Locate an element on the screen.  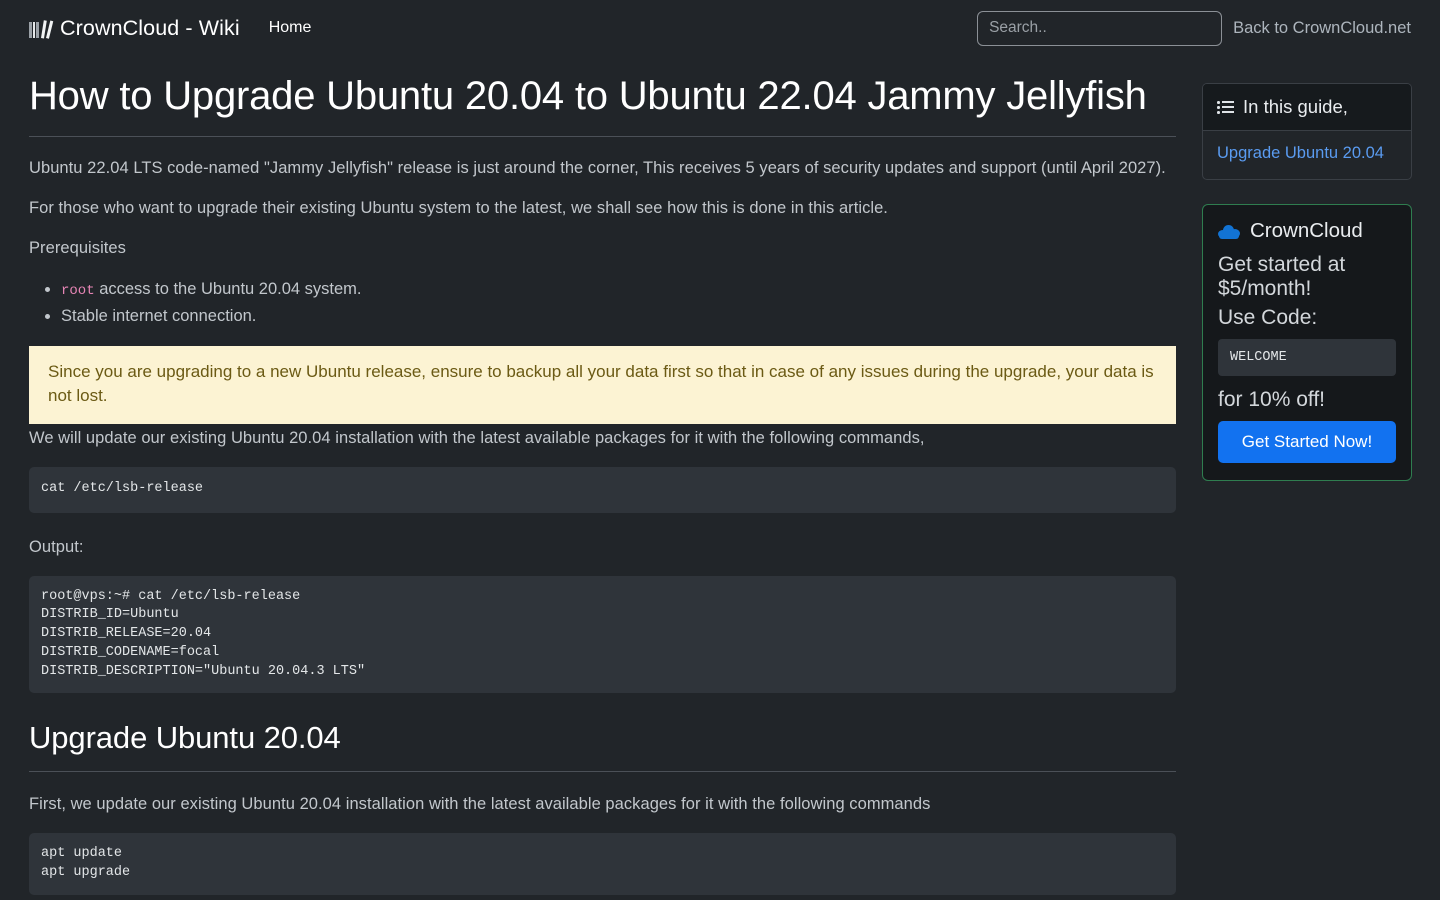
section-divider is located at coordinates (602, 772).